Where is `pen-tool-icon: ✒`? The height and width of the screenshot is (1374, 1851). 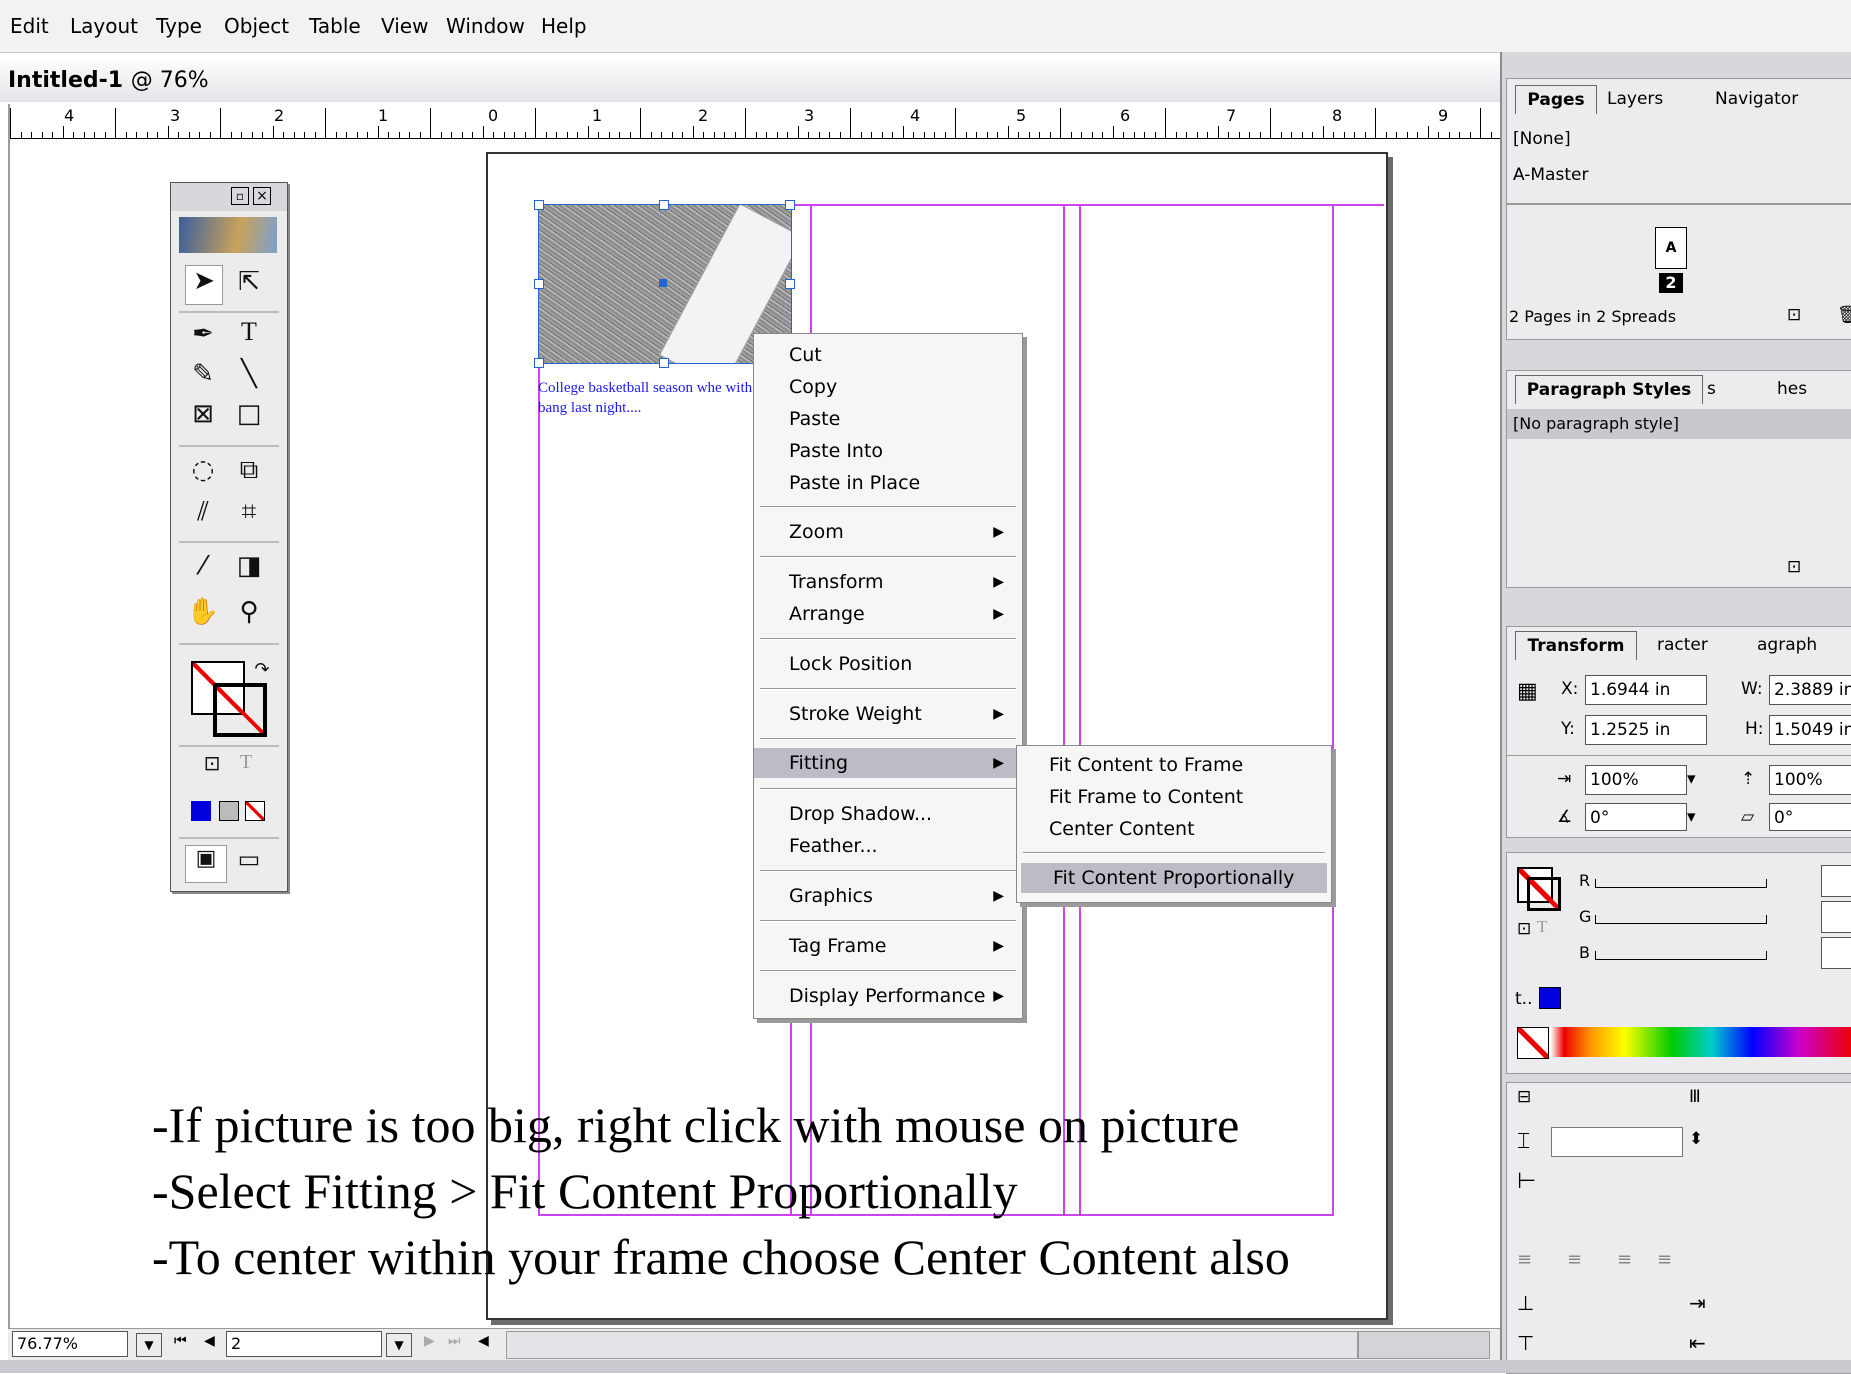
pen-tool-icon: ✒ is located at coordinates (203, 334).